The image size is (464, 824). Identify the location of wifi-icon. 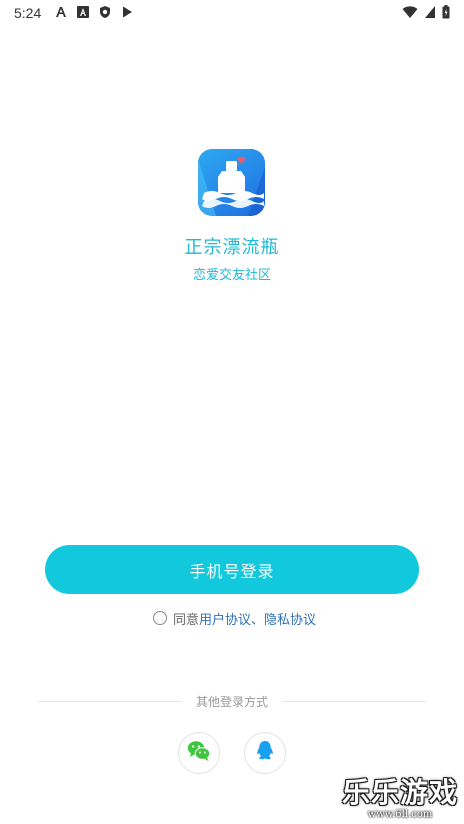
(410, 14).